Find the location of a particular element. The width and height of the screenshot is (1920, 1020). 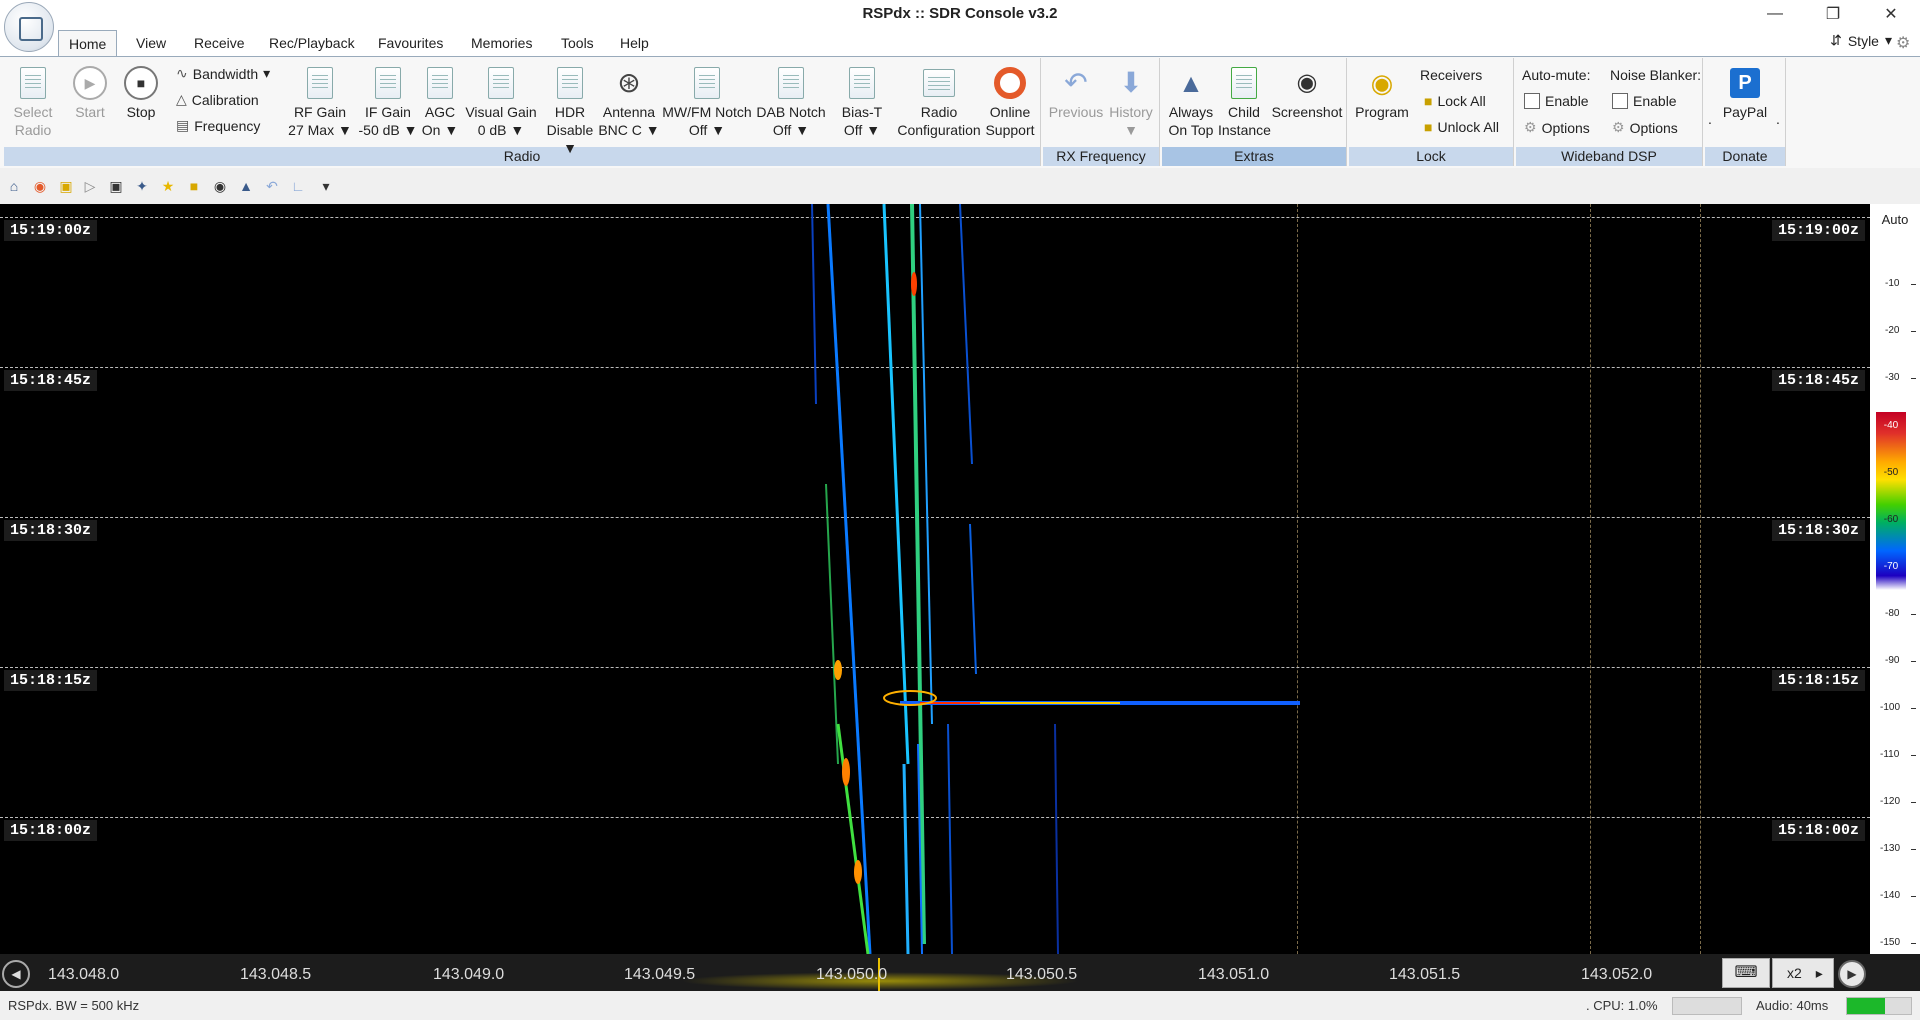

select-radio-button: Select Radio is located at coordinates (33, 102).